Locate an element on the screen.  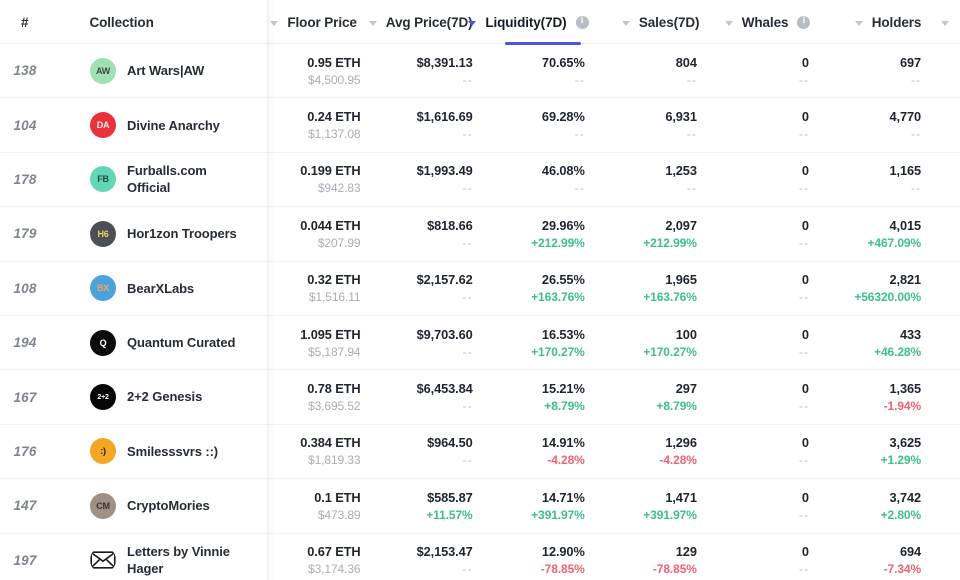
row-floor-price-value: 0.67 ETH is located at coordinates (334, 552).